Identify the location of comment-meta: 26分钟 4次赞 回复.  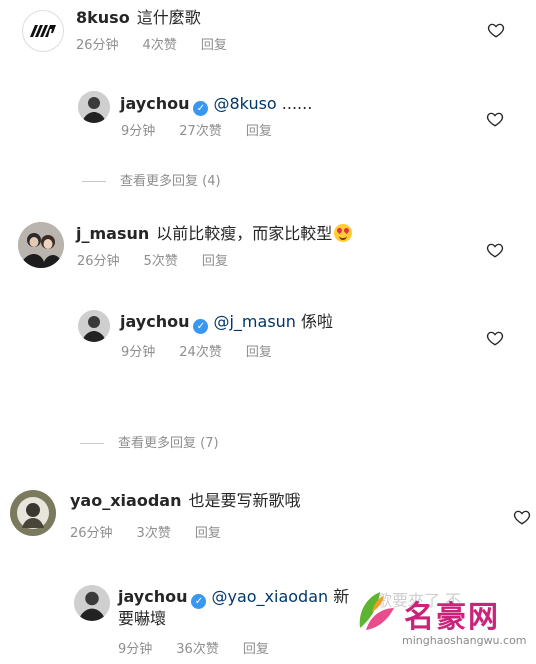
(151, 46).